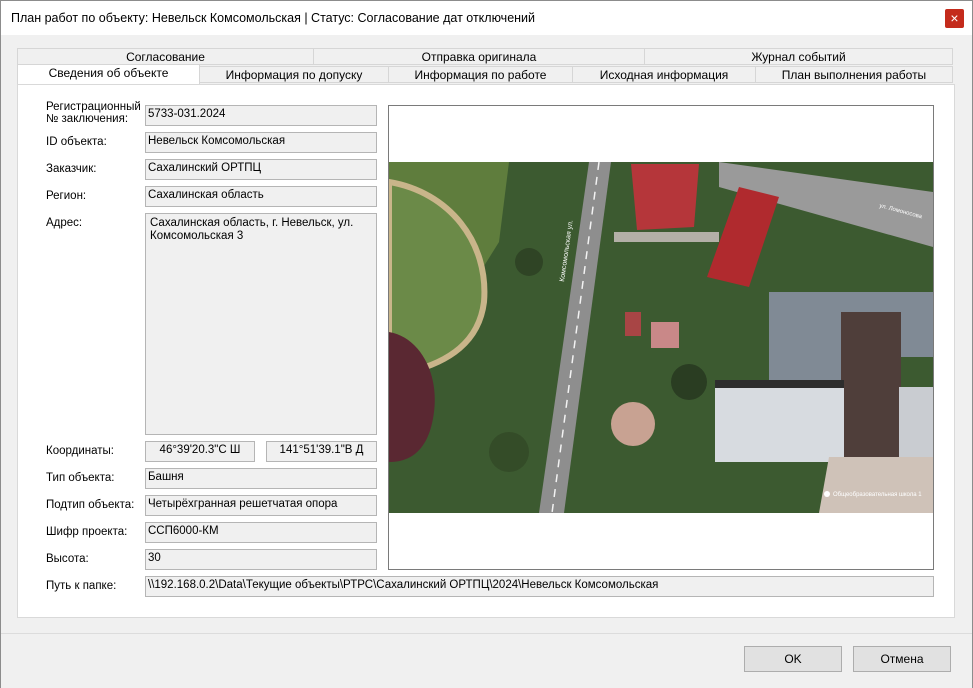  I want to click on height-field: 30, so click(261, 559).